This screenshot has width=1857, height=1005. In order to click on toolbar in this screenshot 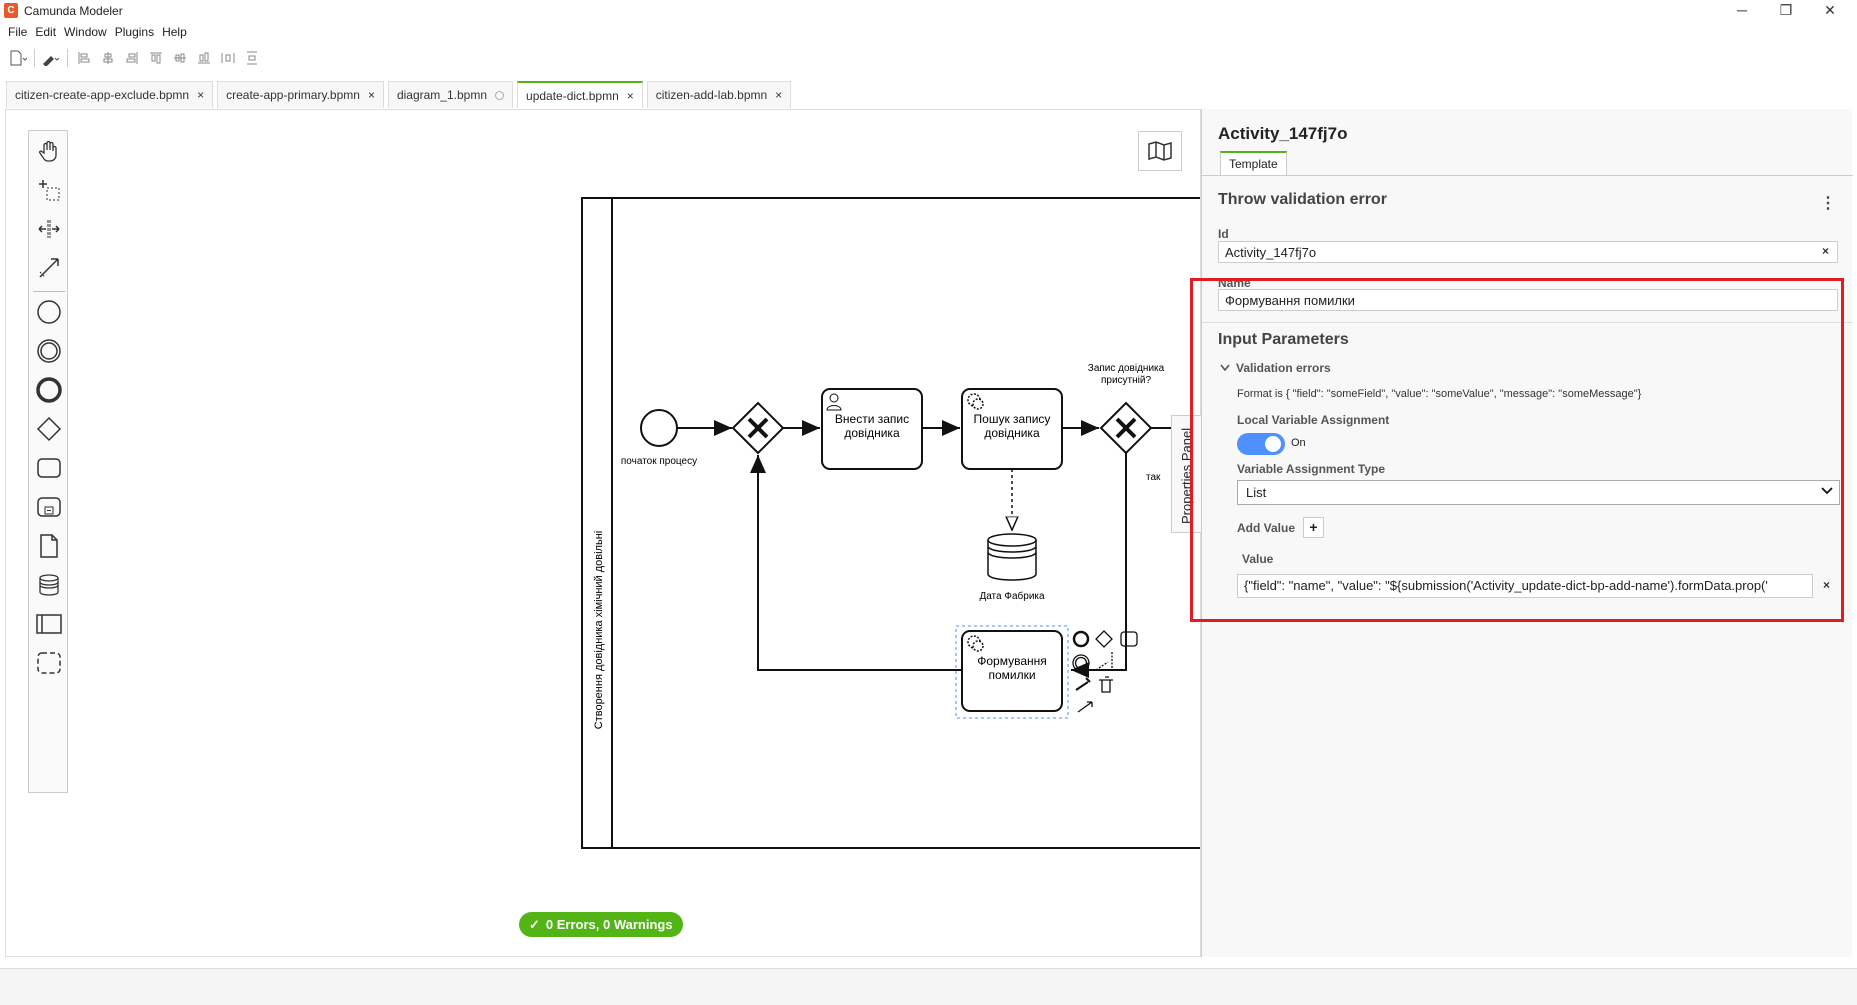, I will do `click(135, 58)`.